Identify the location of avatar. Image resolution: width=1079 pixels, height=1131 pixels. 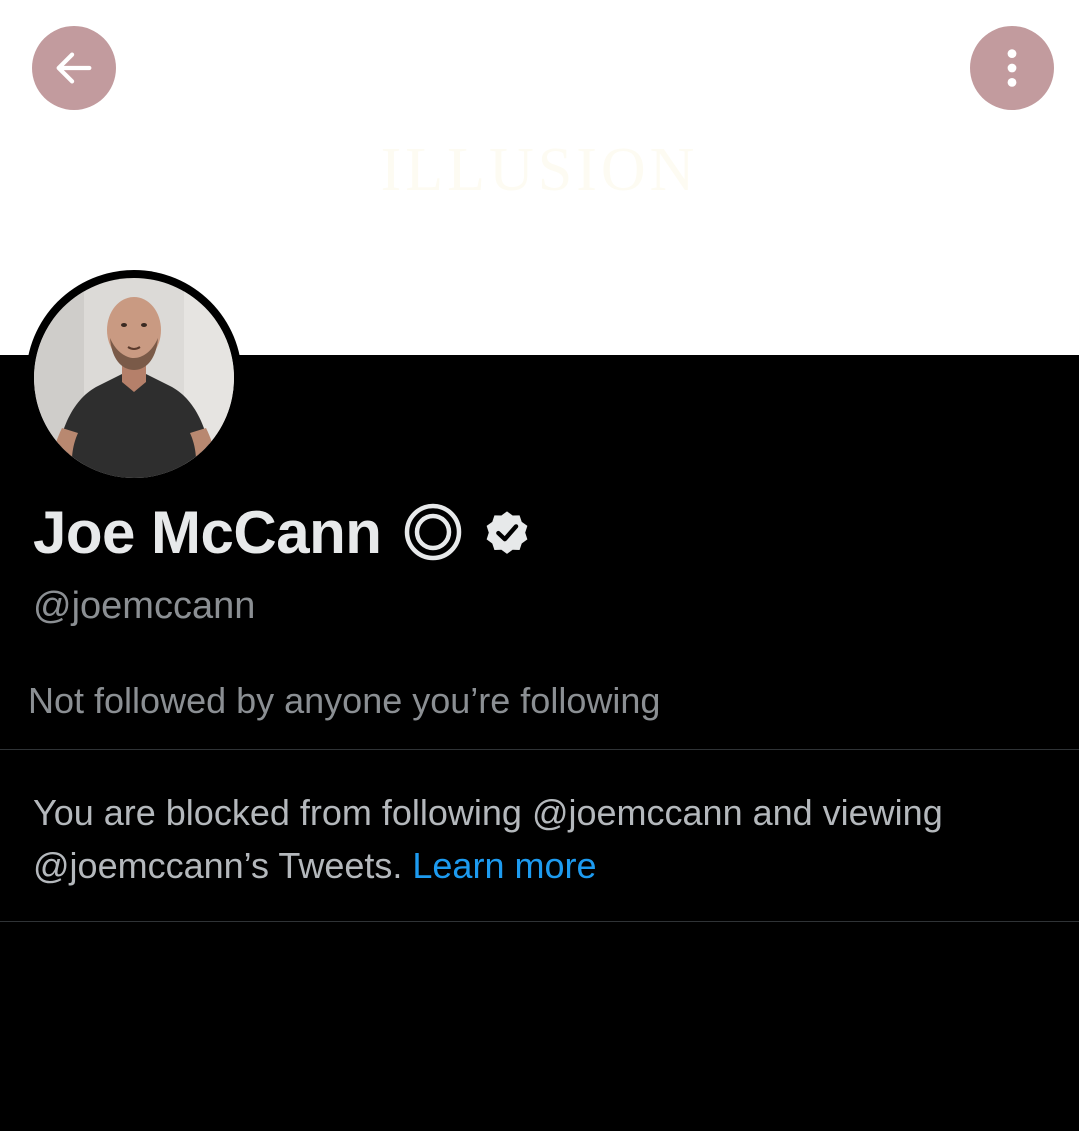
(134, 378).